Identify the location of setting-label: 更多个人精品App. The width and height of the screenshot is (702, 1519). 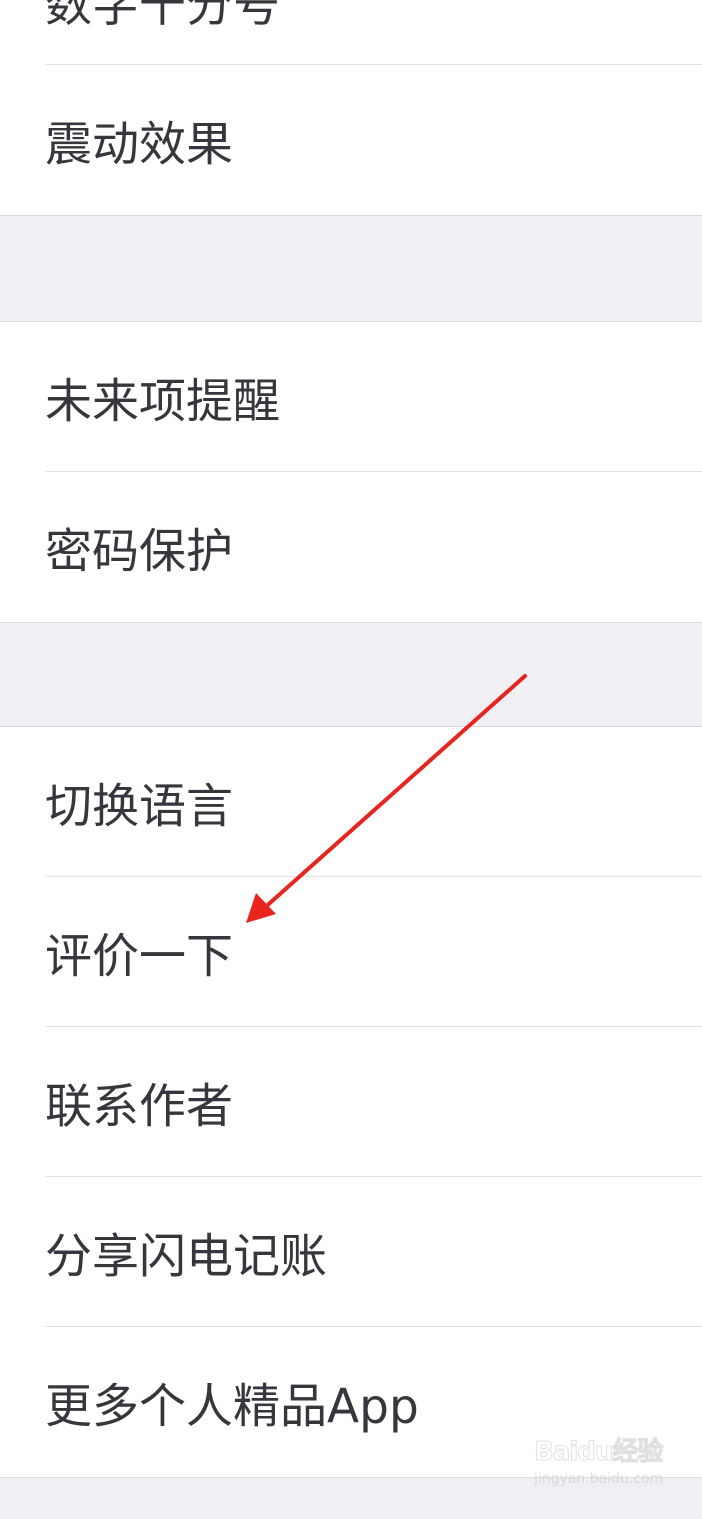
(232, 1407).